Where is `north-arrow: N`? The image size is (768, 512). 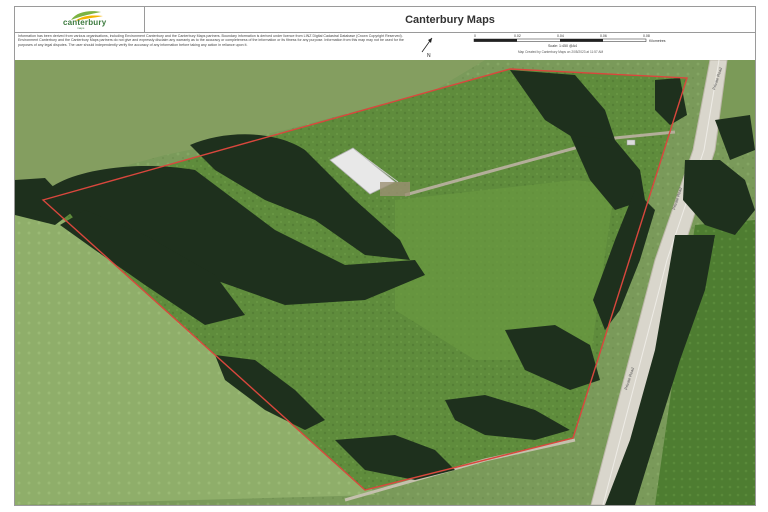 north-arrow: N is located at coordinates (427, 46).